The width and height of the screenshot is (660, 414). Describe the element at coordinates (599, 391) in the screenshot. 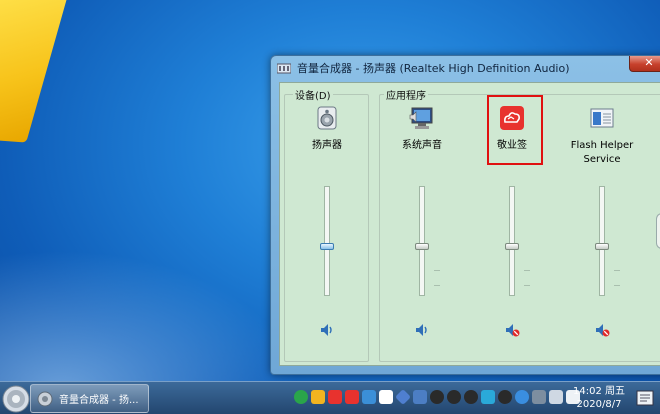

I see `clock-time: 14:02 周五` at that location.